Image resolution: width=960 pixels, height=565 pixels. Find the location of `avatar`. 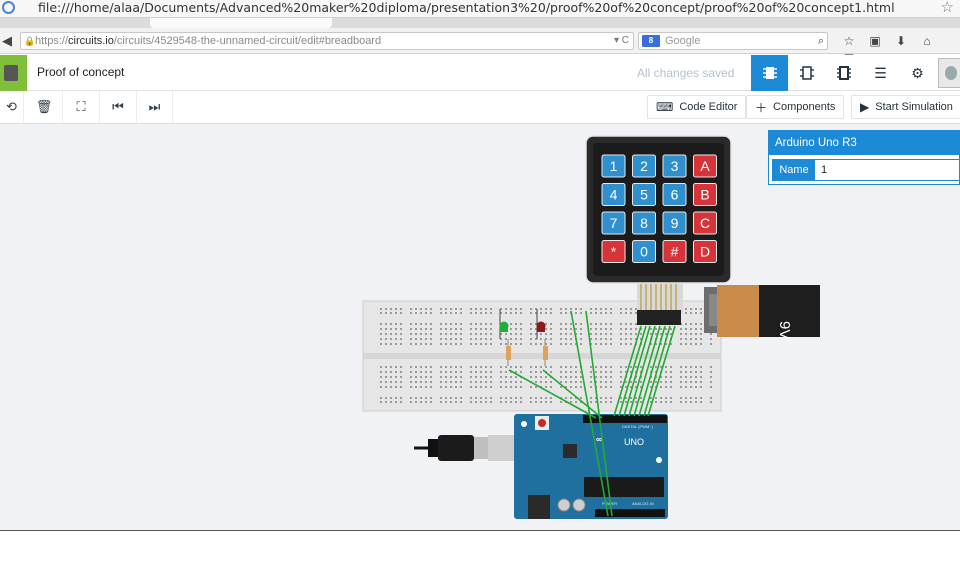

avatar is located at coordinates (949, 73).